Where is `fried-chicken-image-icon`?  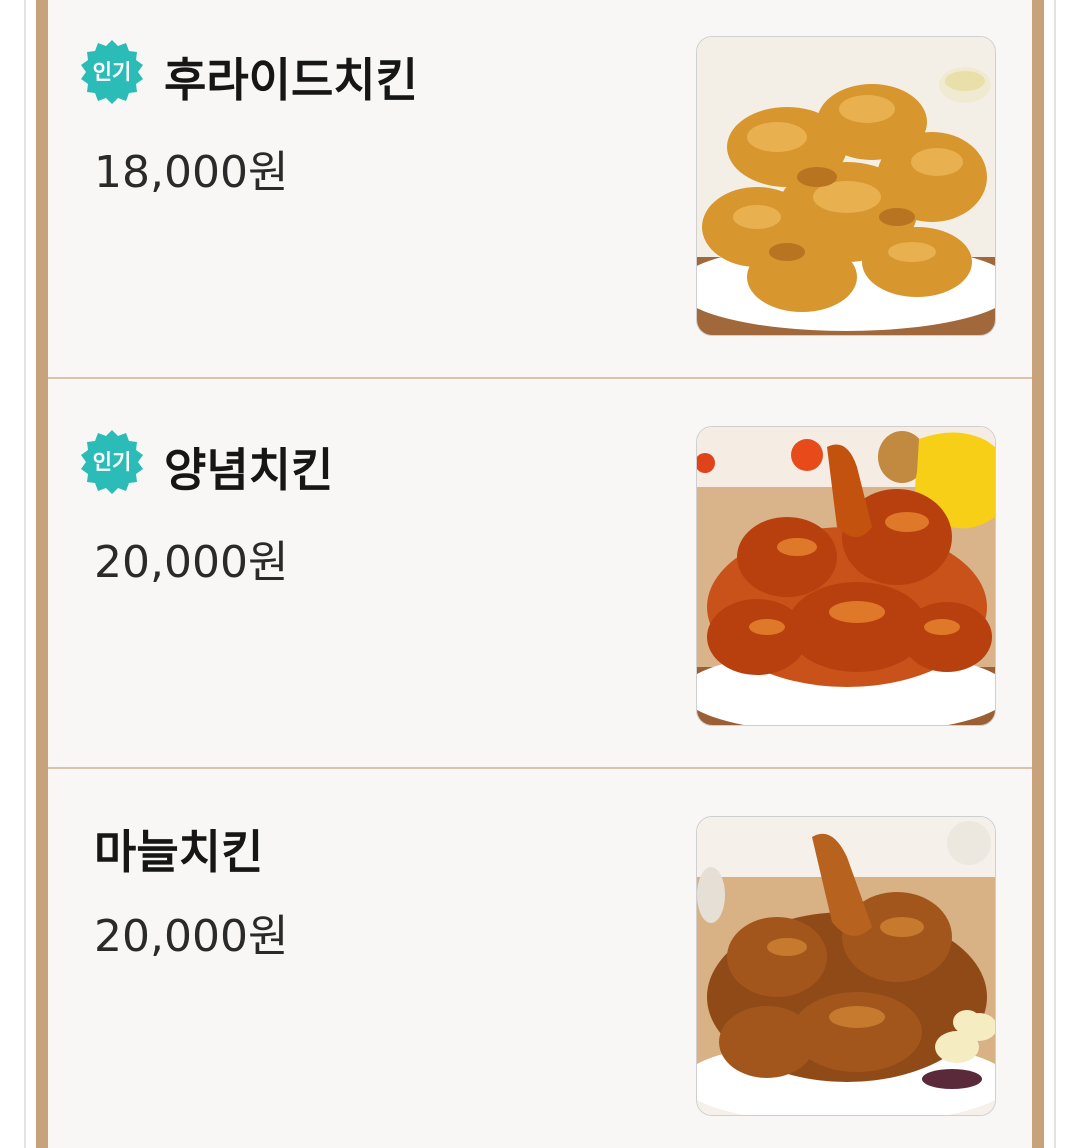
fried-chicken-image-icon is located at coordinates (846, 186).